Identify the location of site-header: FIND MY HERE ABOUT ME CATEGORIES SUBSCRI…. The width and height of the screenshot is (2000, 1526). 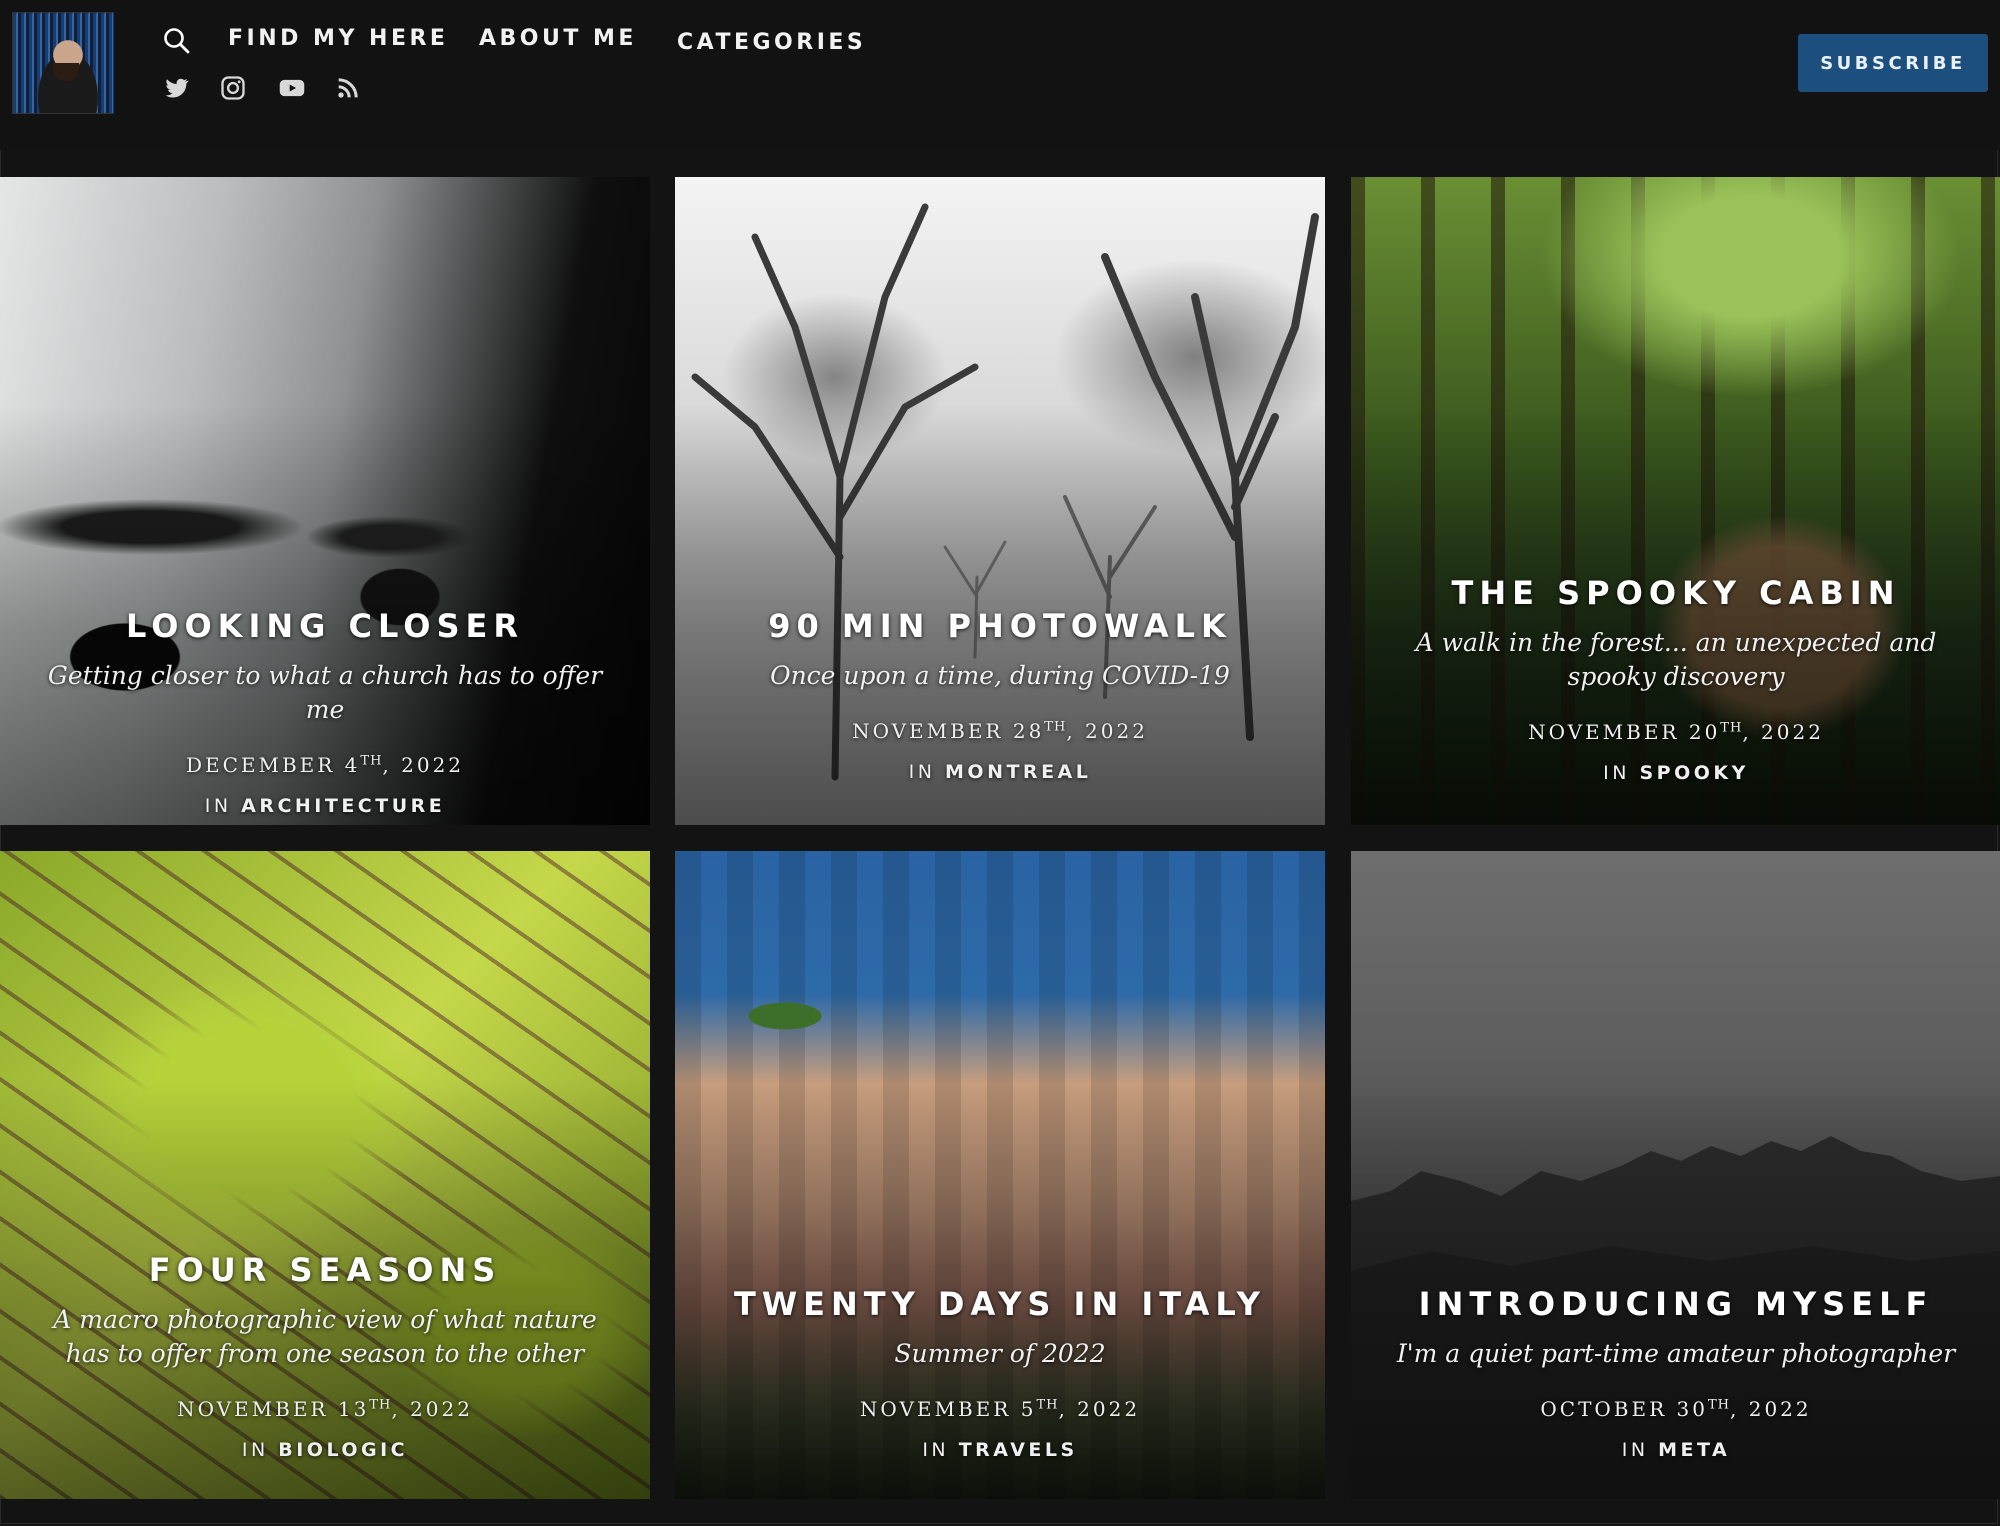
(1000, 75).